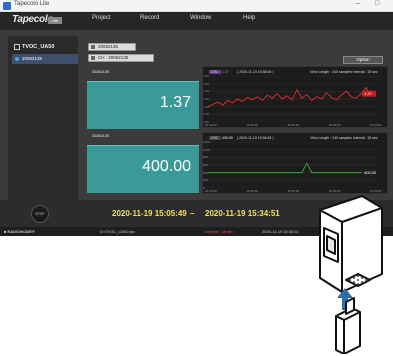 The height and width of the screenshot is (356, 393). Describe the element at coordinates (206, 99) in the screenshot. I see `y-tick-label: 1.30` at that location.